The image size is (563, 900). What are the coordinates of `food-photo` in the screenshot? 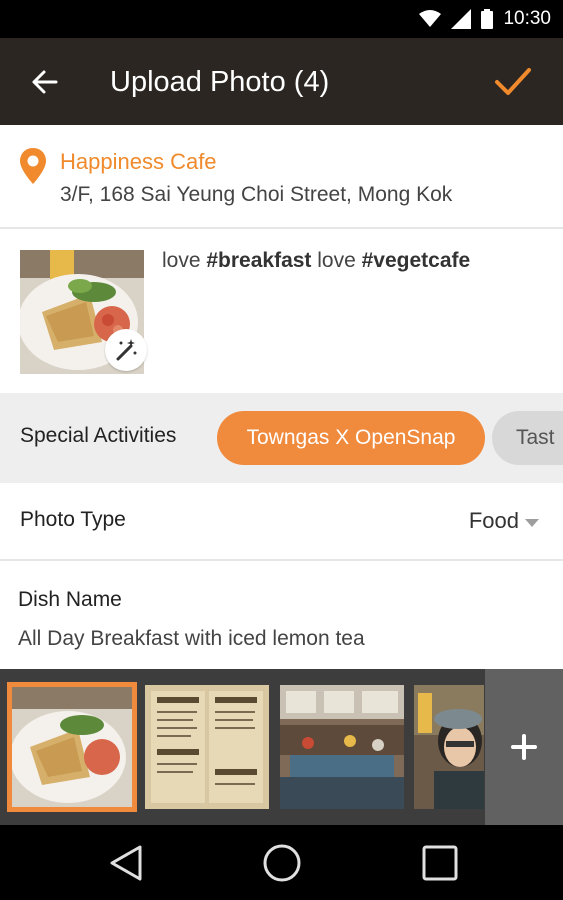 It's located at (72, 747).